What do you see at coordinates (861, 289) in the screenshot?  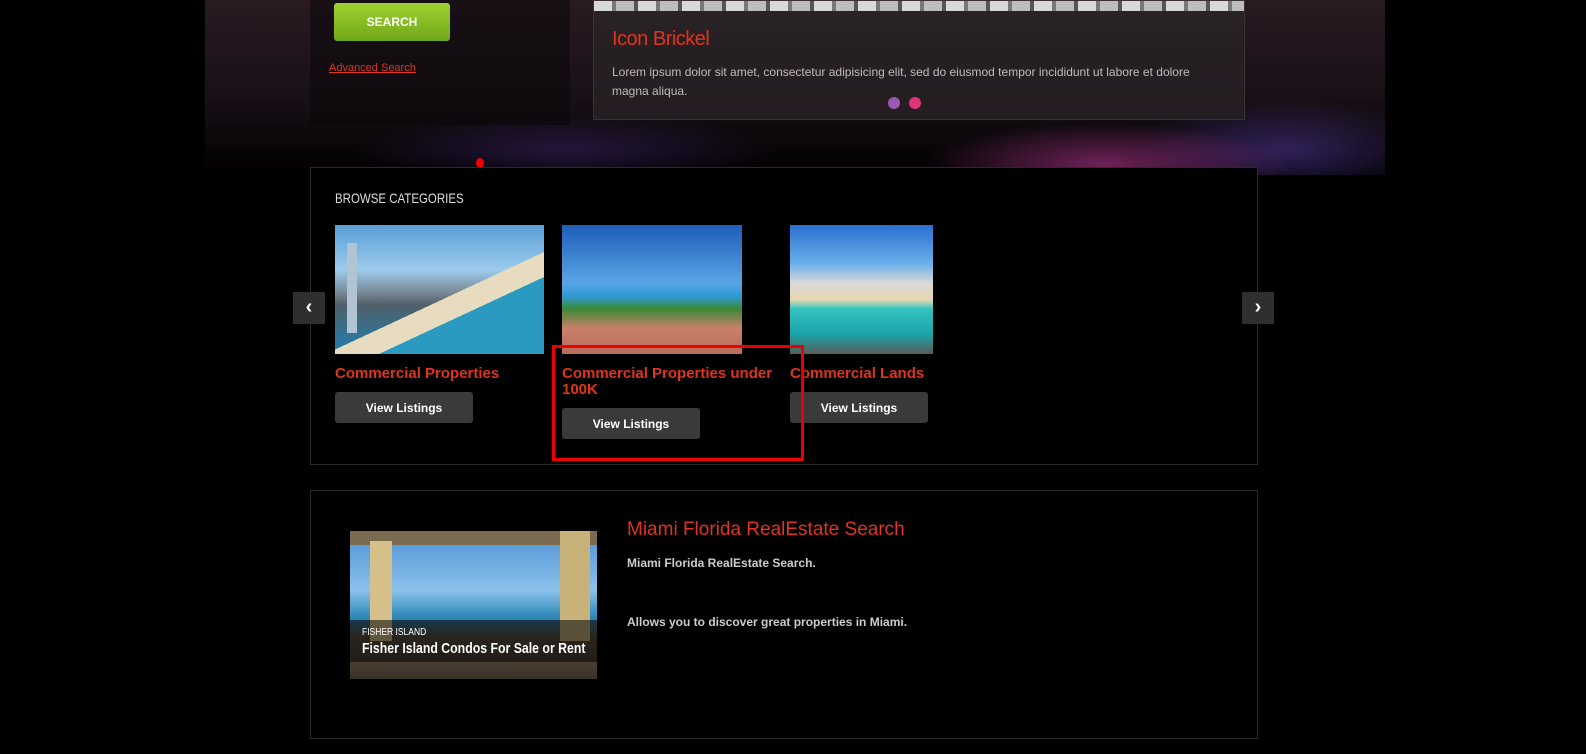 I see `category-image-commercial-lands` at bounding box center [861, 289].